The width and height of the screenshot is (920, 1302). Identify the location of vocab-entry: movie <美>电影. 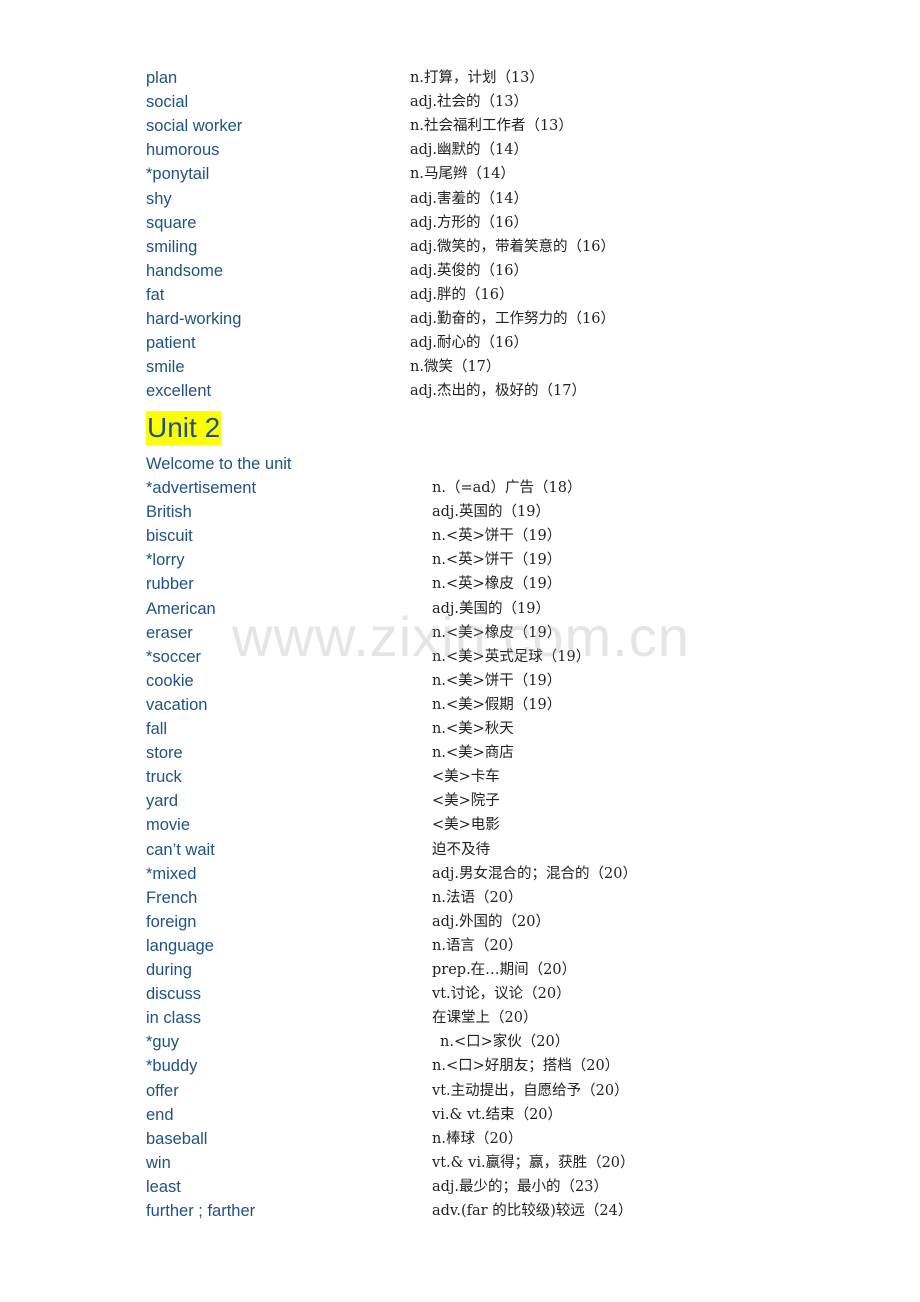
(496, 826).